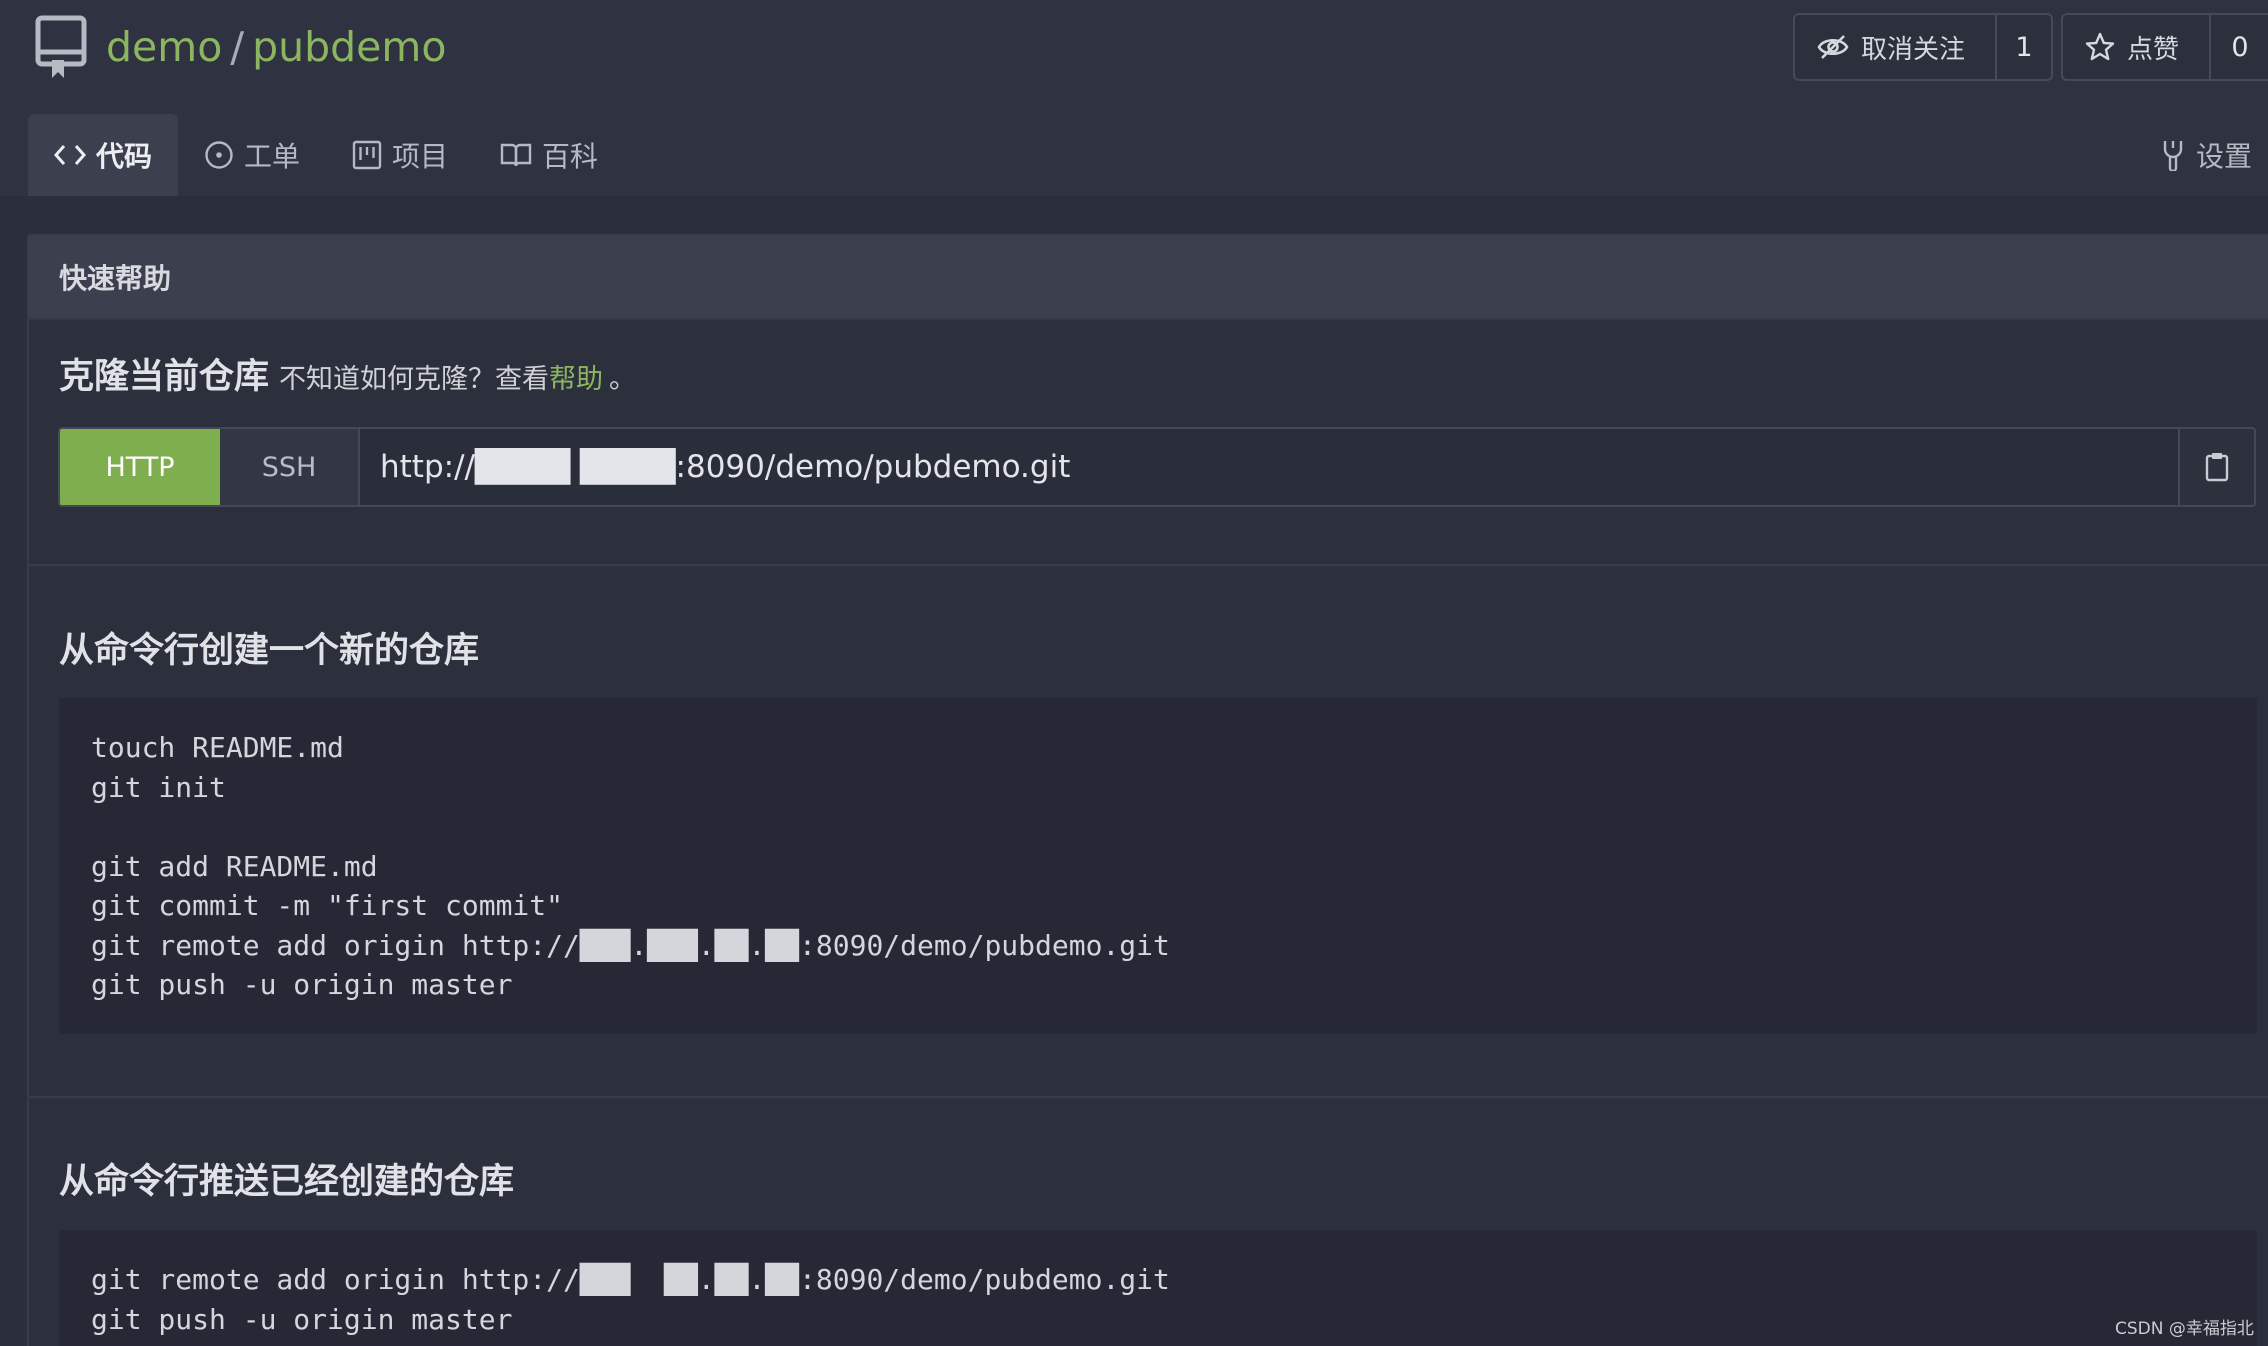 The width and height of the screenshot is (2268, 1346). Describe the element at coordinates (158, 787) in the screenshot. I see `code-line: git init` at that location.